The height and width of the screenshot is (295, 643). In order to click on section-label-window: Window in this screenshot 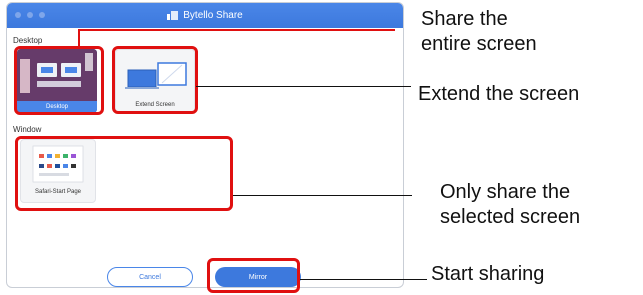, I will do `click(27, 129)`.